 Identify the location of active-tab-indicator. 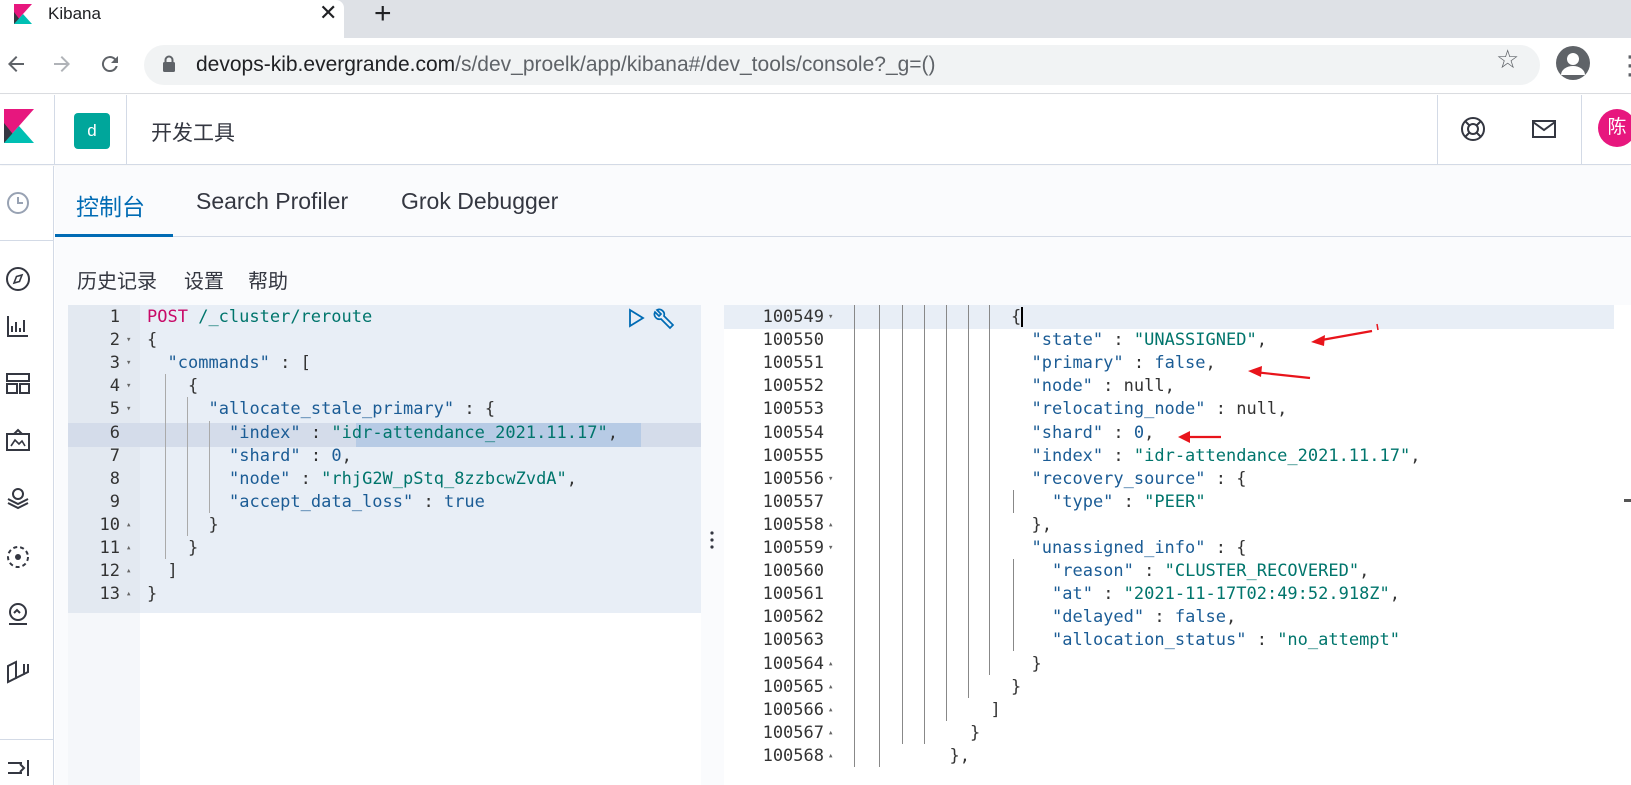
(114, 235).